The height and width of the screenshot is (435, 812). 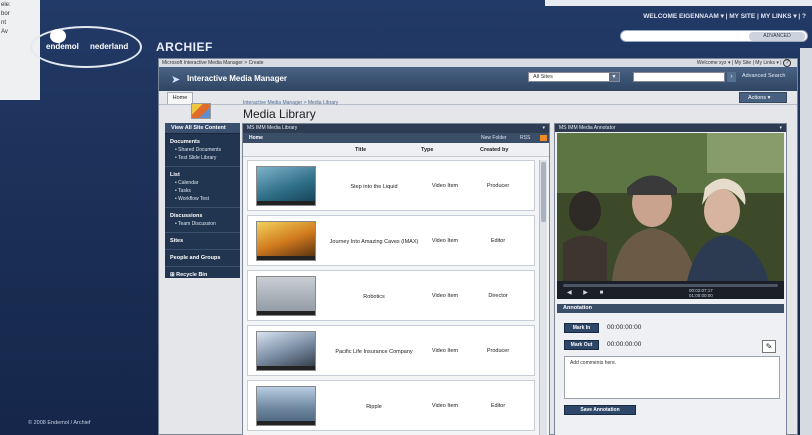 What do you see at coordinates (20, 18) in the screenshot?
I see `background-text: ele: bor nt Av` at bounding box center [20, 18].